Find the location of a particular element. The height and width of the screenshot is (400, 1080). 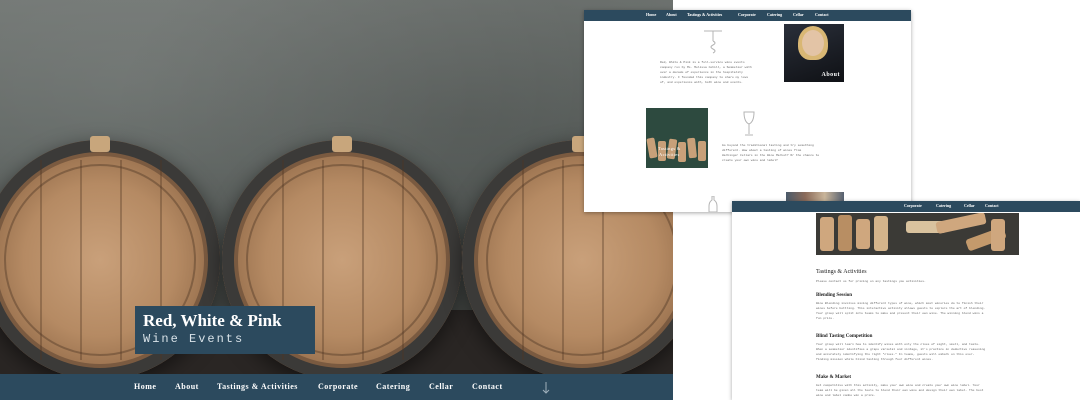

corks-banner-image is located at coordinates (917, 234).